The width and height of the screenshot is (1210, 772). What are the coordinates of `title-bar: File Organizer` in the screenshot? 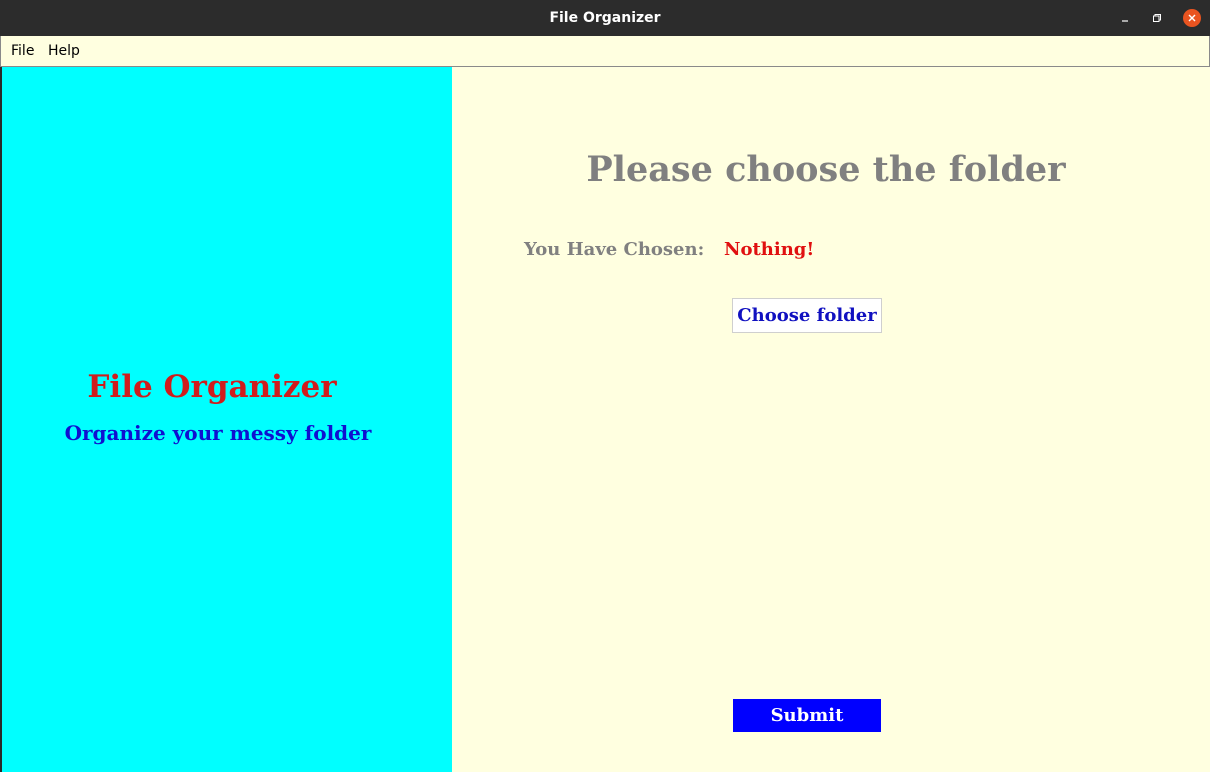 It's located at (605, 18).